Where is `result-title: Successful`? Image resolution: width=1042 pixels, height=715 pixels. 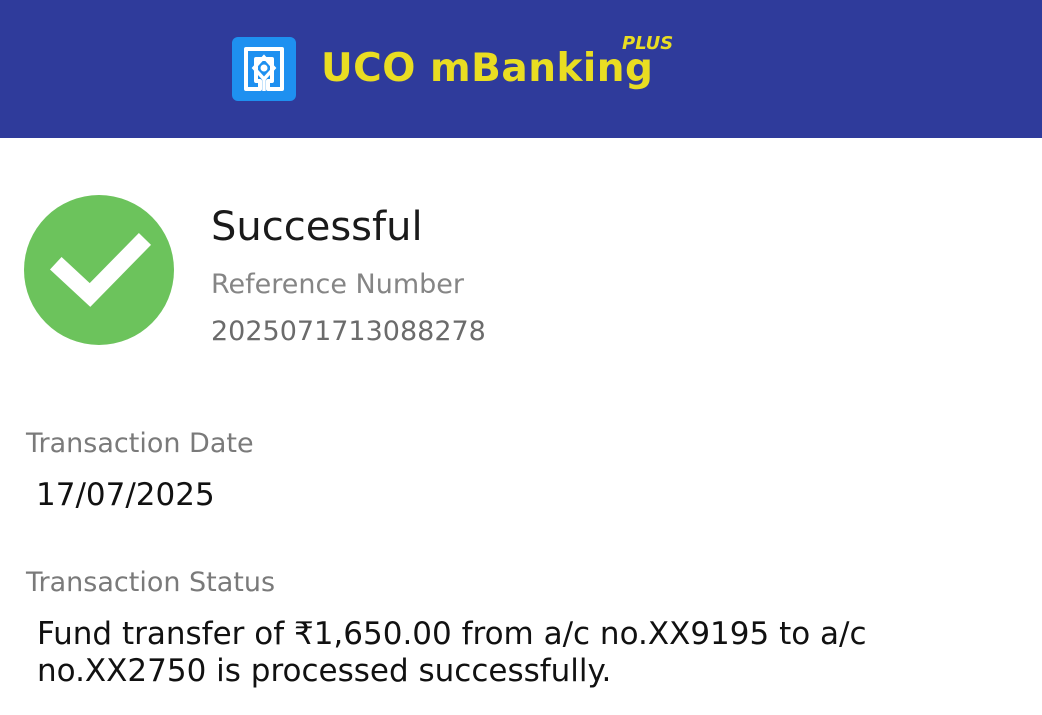
result-title: Successful is located at coordinates (317, 227).